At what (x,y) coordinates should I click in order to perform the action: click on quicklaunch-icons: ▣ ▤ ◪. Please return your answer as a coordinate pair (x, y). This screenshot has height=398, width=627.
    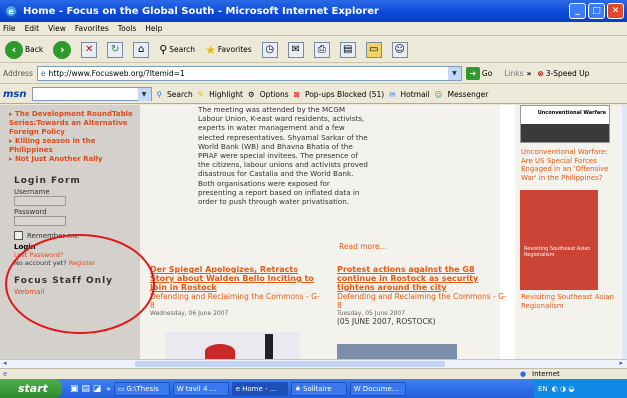
    Looking at the image, I should click on (85, 389).